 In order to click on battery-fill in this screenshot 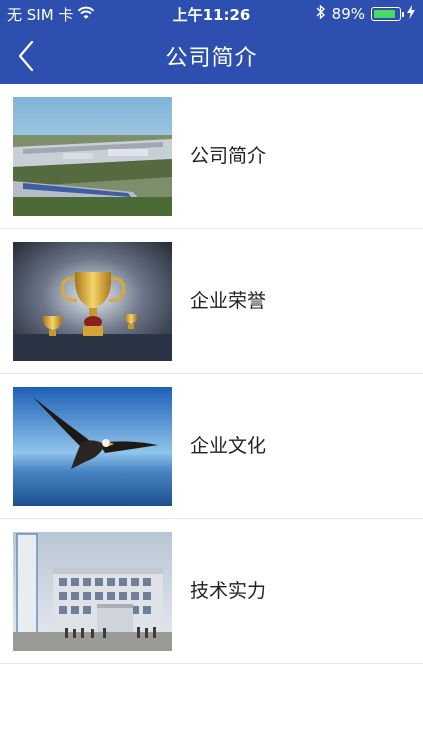, I will do `click(385, 14)`.